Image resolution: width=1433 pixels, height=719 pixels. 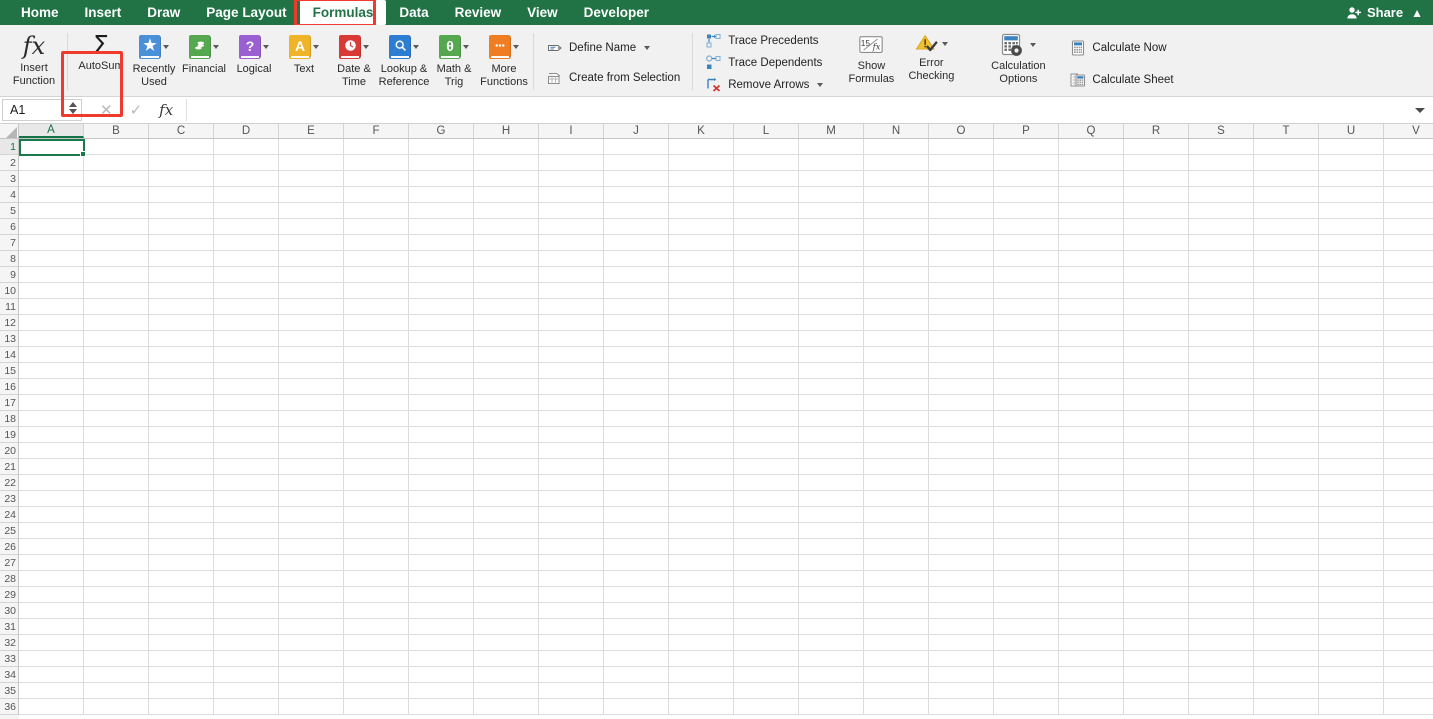 What do you see at coordinates (766, 275) in the screenshot?
I see `cell-L9` at bounding box center [766, 275].